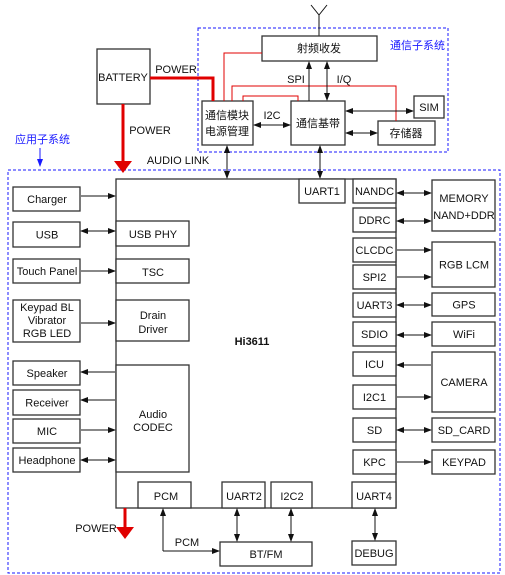  Describe the element at coordinates (291, 497) in the screenshot. I see `i2c2-label: I2C2` at that location.